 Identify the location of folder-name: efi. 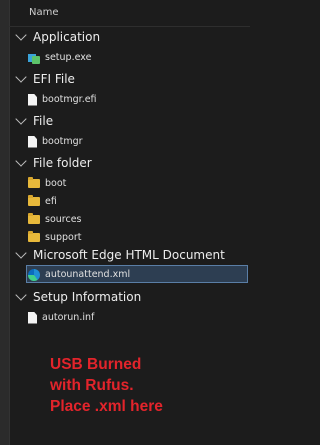
(51, 201).